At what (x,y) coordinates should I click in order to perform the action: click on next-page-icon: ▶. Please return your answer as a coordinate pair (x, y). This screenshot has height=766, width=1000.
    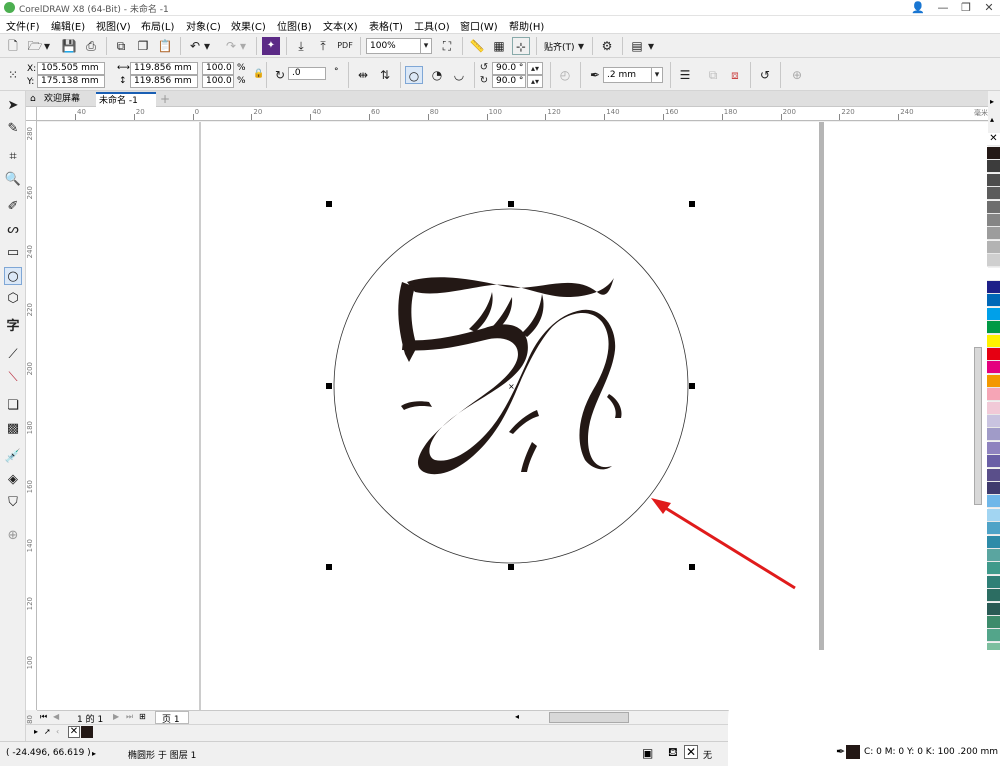
    Looking at the image, I should click on (116, 716).